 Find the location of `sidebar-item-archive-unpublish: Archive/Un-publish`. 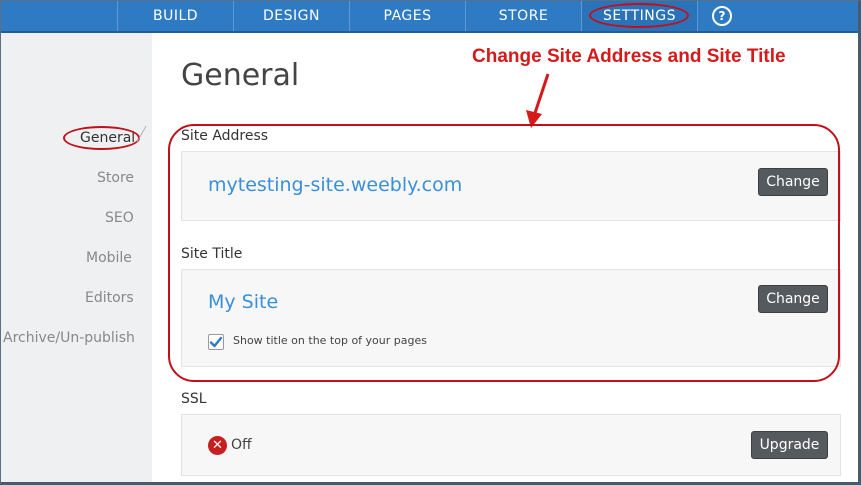

sidebar-item-archive-unpublish: Archive/Un-publish is located at coordinates (69, 338).